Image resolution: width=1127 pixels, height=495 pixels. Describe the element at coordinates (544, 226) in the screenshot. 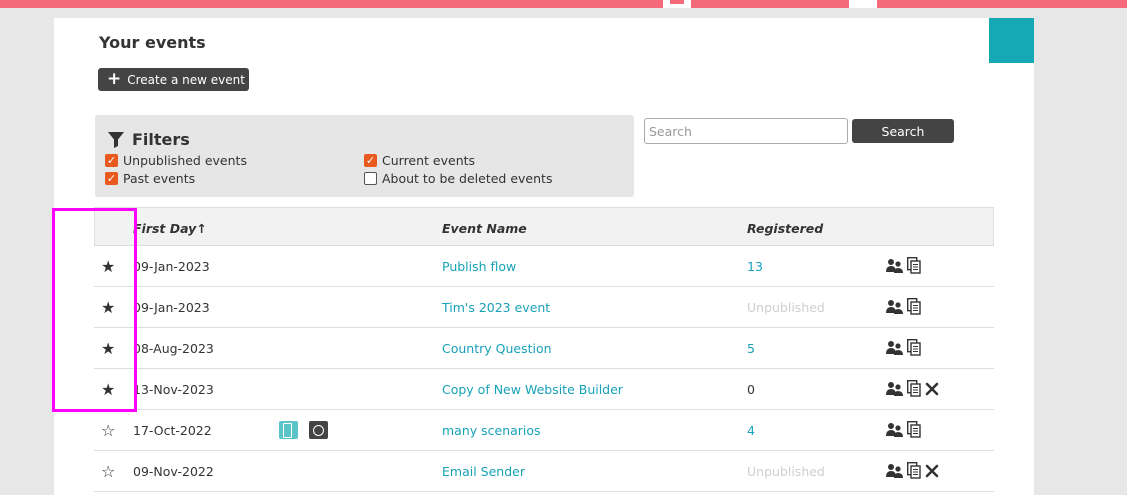

I see `table-header: First Day↑ Event Name Registered` at that location.